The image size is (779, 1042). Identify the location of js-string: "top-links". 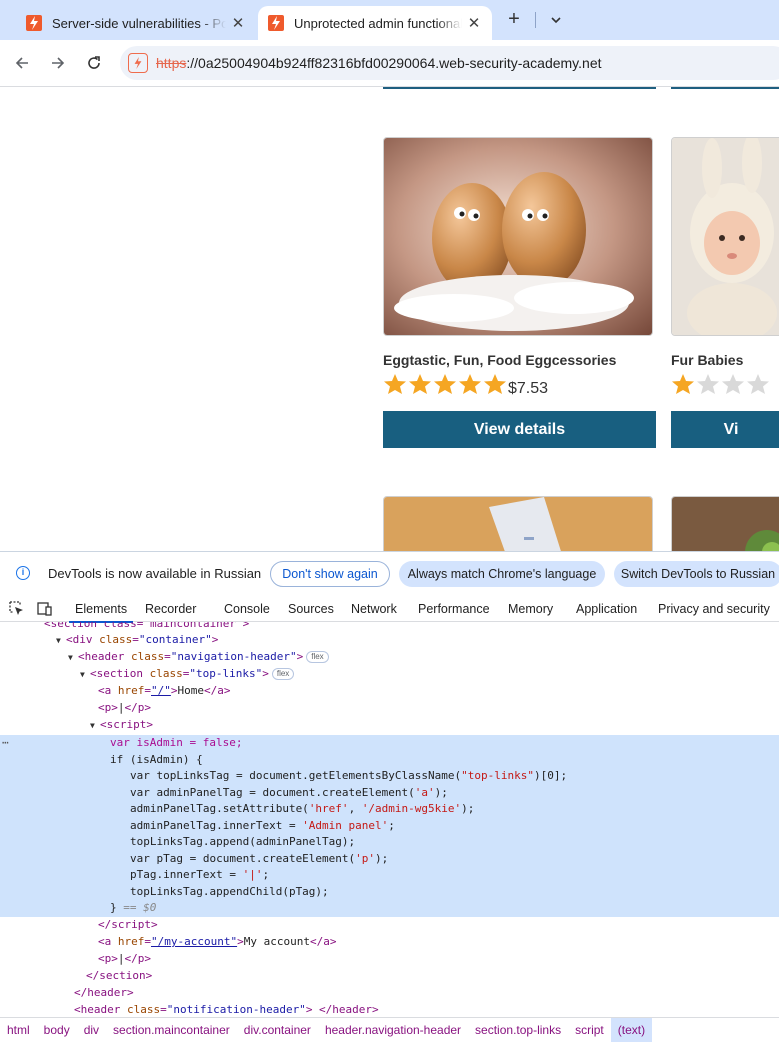
(497, 775).